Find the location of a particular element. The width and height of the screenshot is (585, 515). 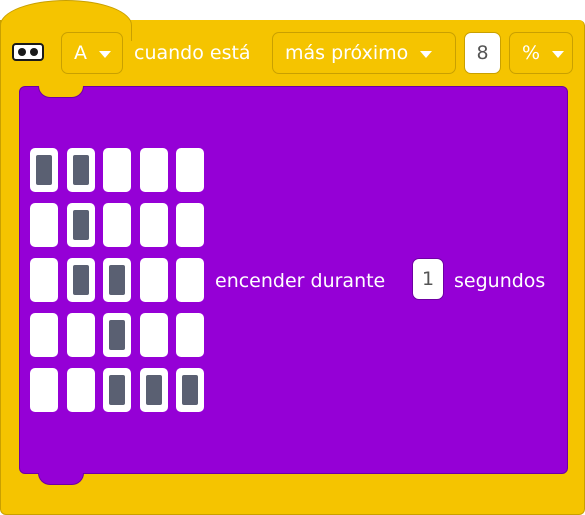

matrix-pixel-r3-c2 is located at coordinates (80, 280).